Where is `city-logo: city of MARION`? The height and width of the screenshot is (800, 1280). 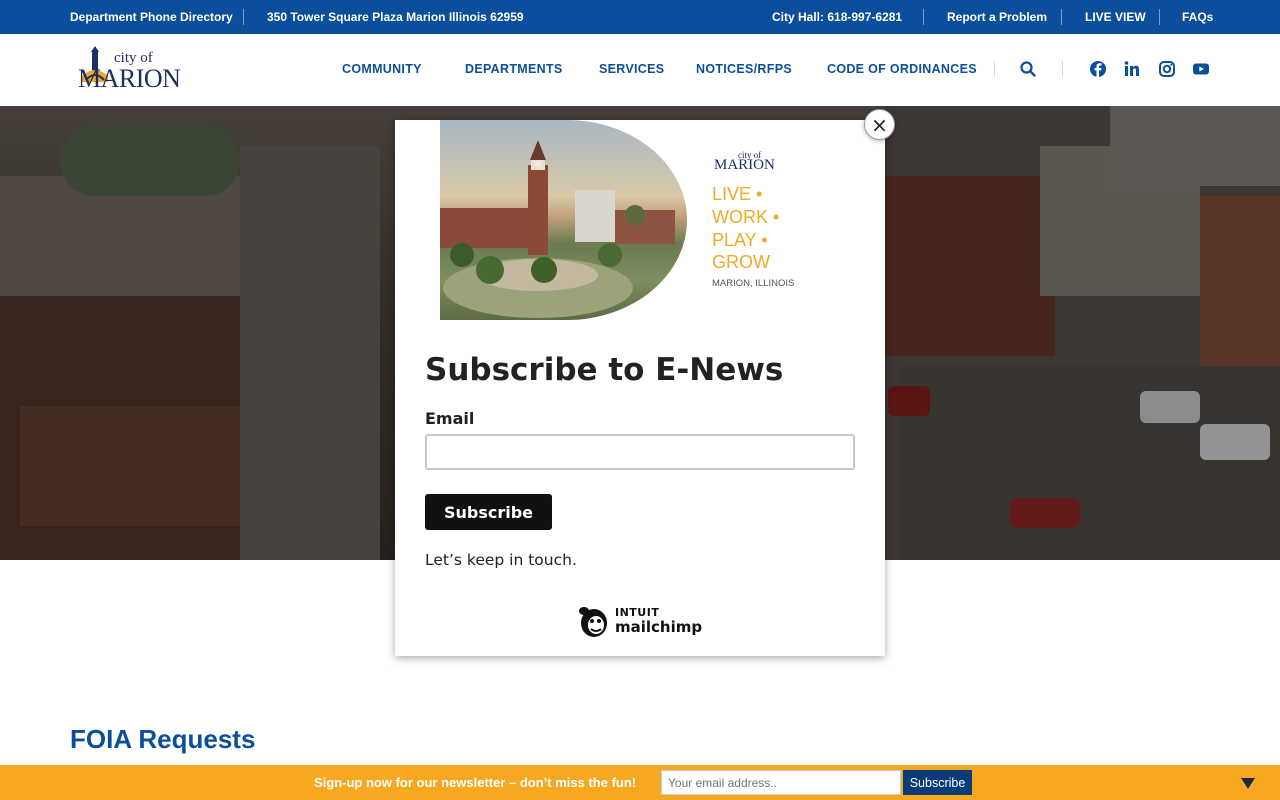 city-logo: city of MARION is located at coordinates (136, 70).